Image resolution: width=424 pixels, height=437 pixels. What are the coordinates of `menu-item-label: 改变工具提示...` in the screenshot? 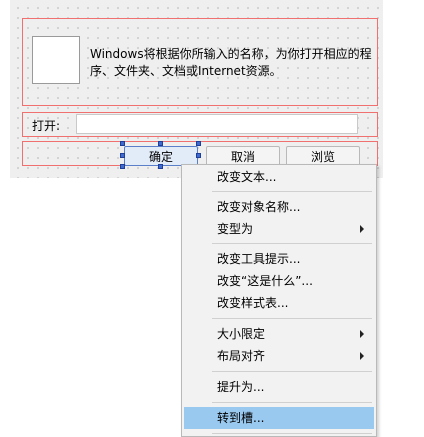 It's located at (259, 259).